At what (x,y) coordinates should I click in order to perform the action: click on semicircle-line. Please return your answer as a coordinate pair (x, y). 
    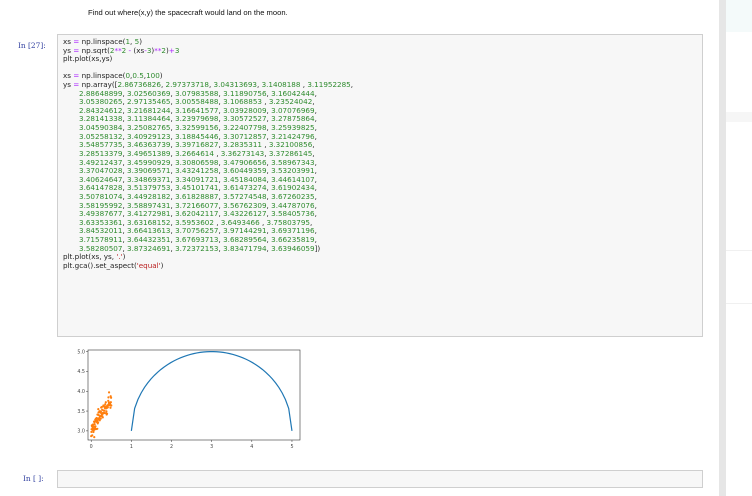
    Looking at the image, I should click on (211, 391).